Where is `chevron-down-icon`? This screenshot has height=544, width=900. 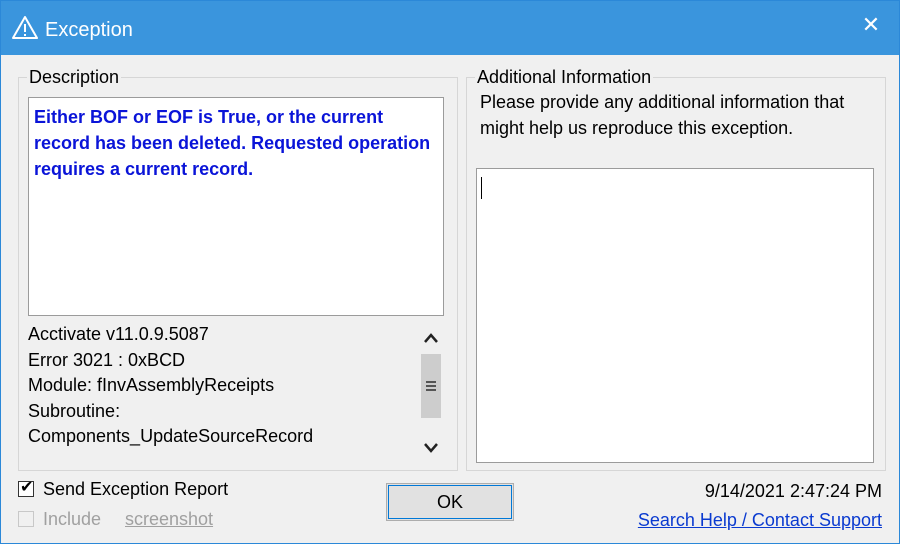 chevron-down-icon is located at coordinates (431, 448).